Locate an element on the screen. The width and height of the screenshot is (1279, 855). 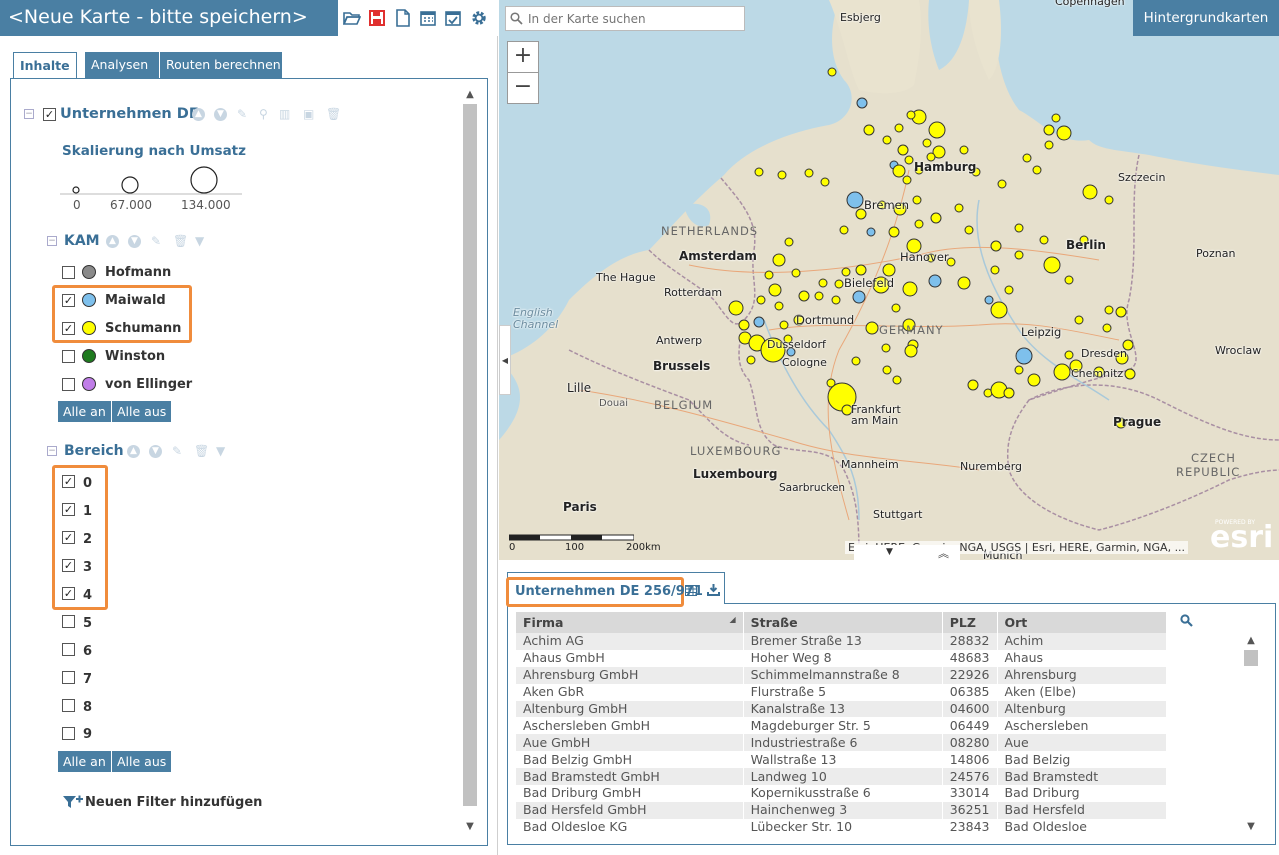
tab-routen-berechnen: Routen berechnen is located at coordinates (221, 65).